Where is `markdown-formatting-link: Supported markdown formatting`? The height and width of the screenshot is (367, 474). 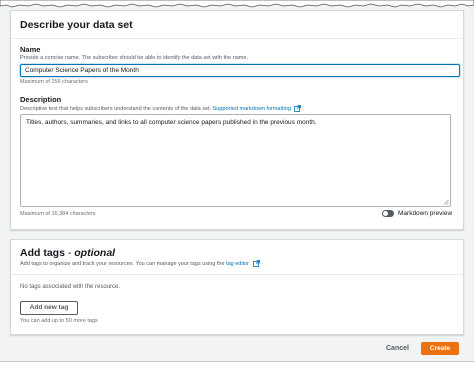 markdown-formatting-link: Supported markdown formatting is located at coordinates (252, 109).